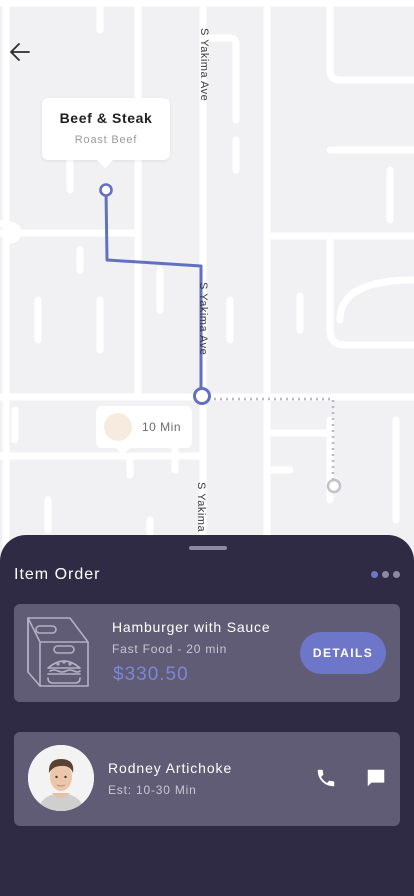 Image resolution: width=414 pixels, height=896 pixels. I want to click on courier-avatar-dot, so click(118, 427).